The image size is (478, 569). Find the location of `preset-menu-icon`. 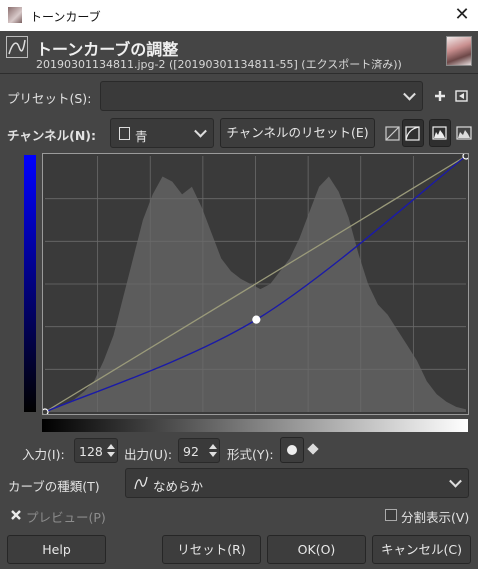

preset-menu-icon is located at coordinates (462, 96).